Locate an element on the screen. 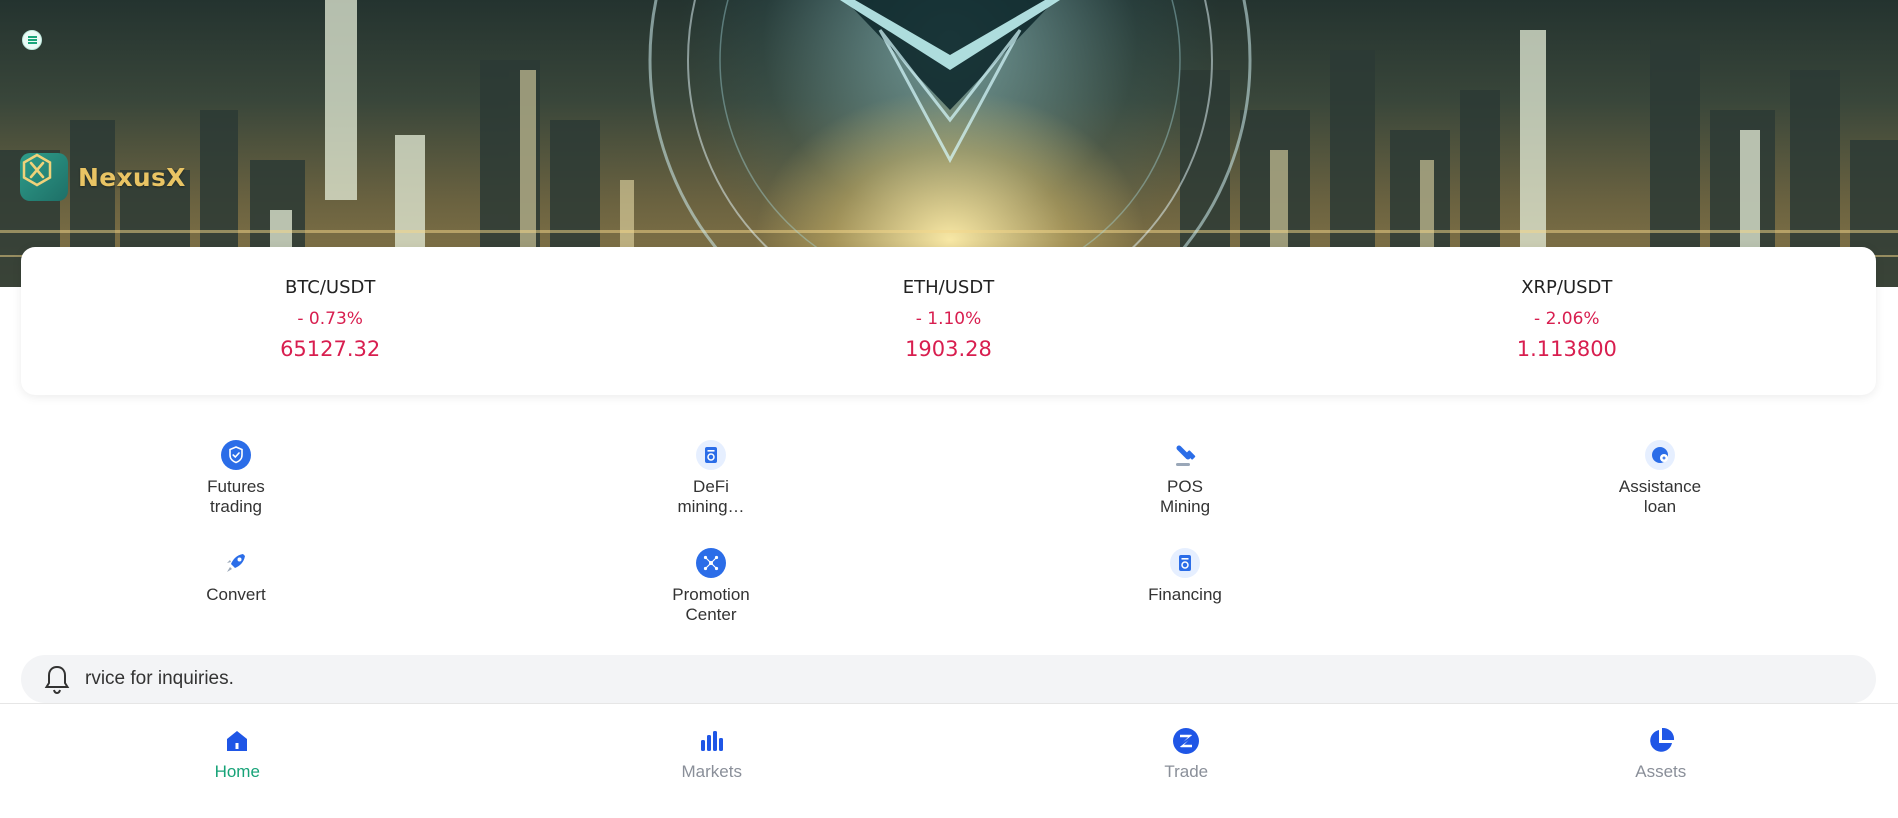 The width and height of the screenshot is (1898, 818). feature-label: Assistance loan is located at coordinates (1660, 496).